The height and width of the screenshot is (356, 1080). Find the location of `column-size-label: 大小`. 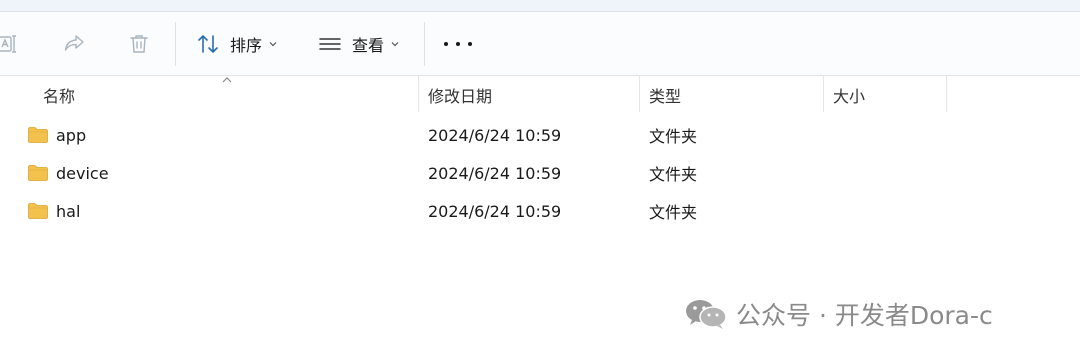

column-size-label: 大小 is located at coordinates (849, 96).